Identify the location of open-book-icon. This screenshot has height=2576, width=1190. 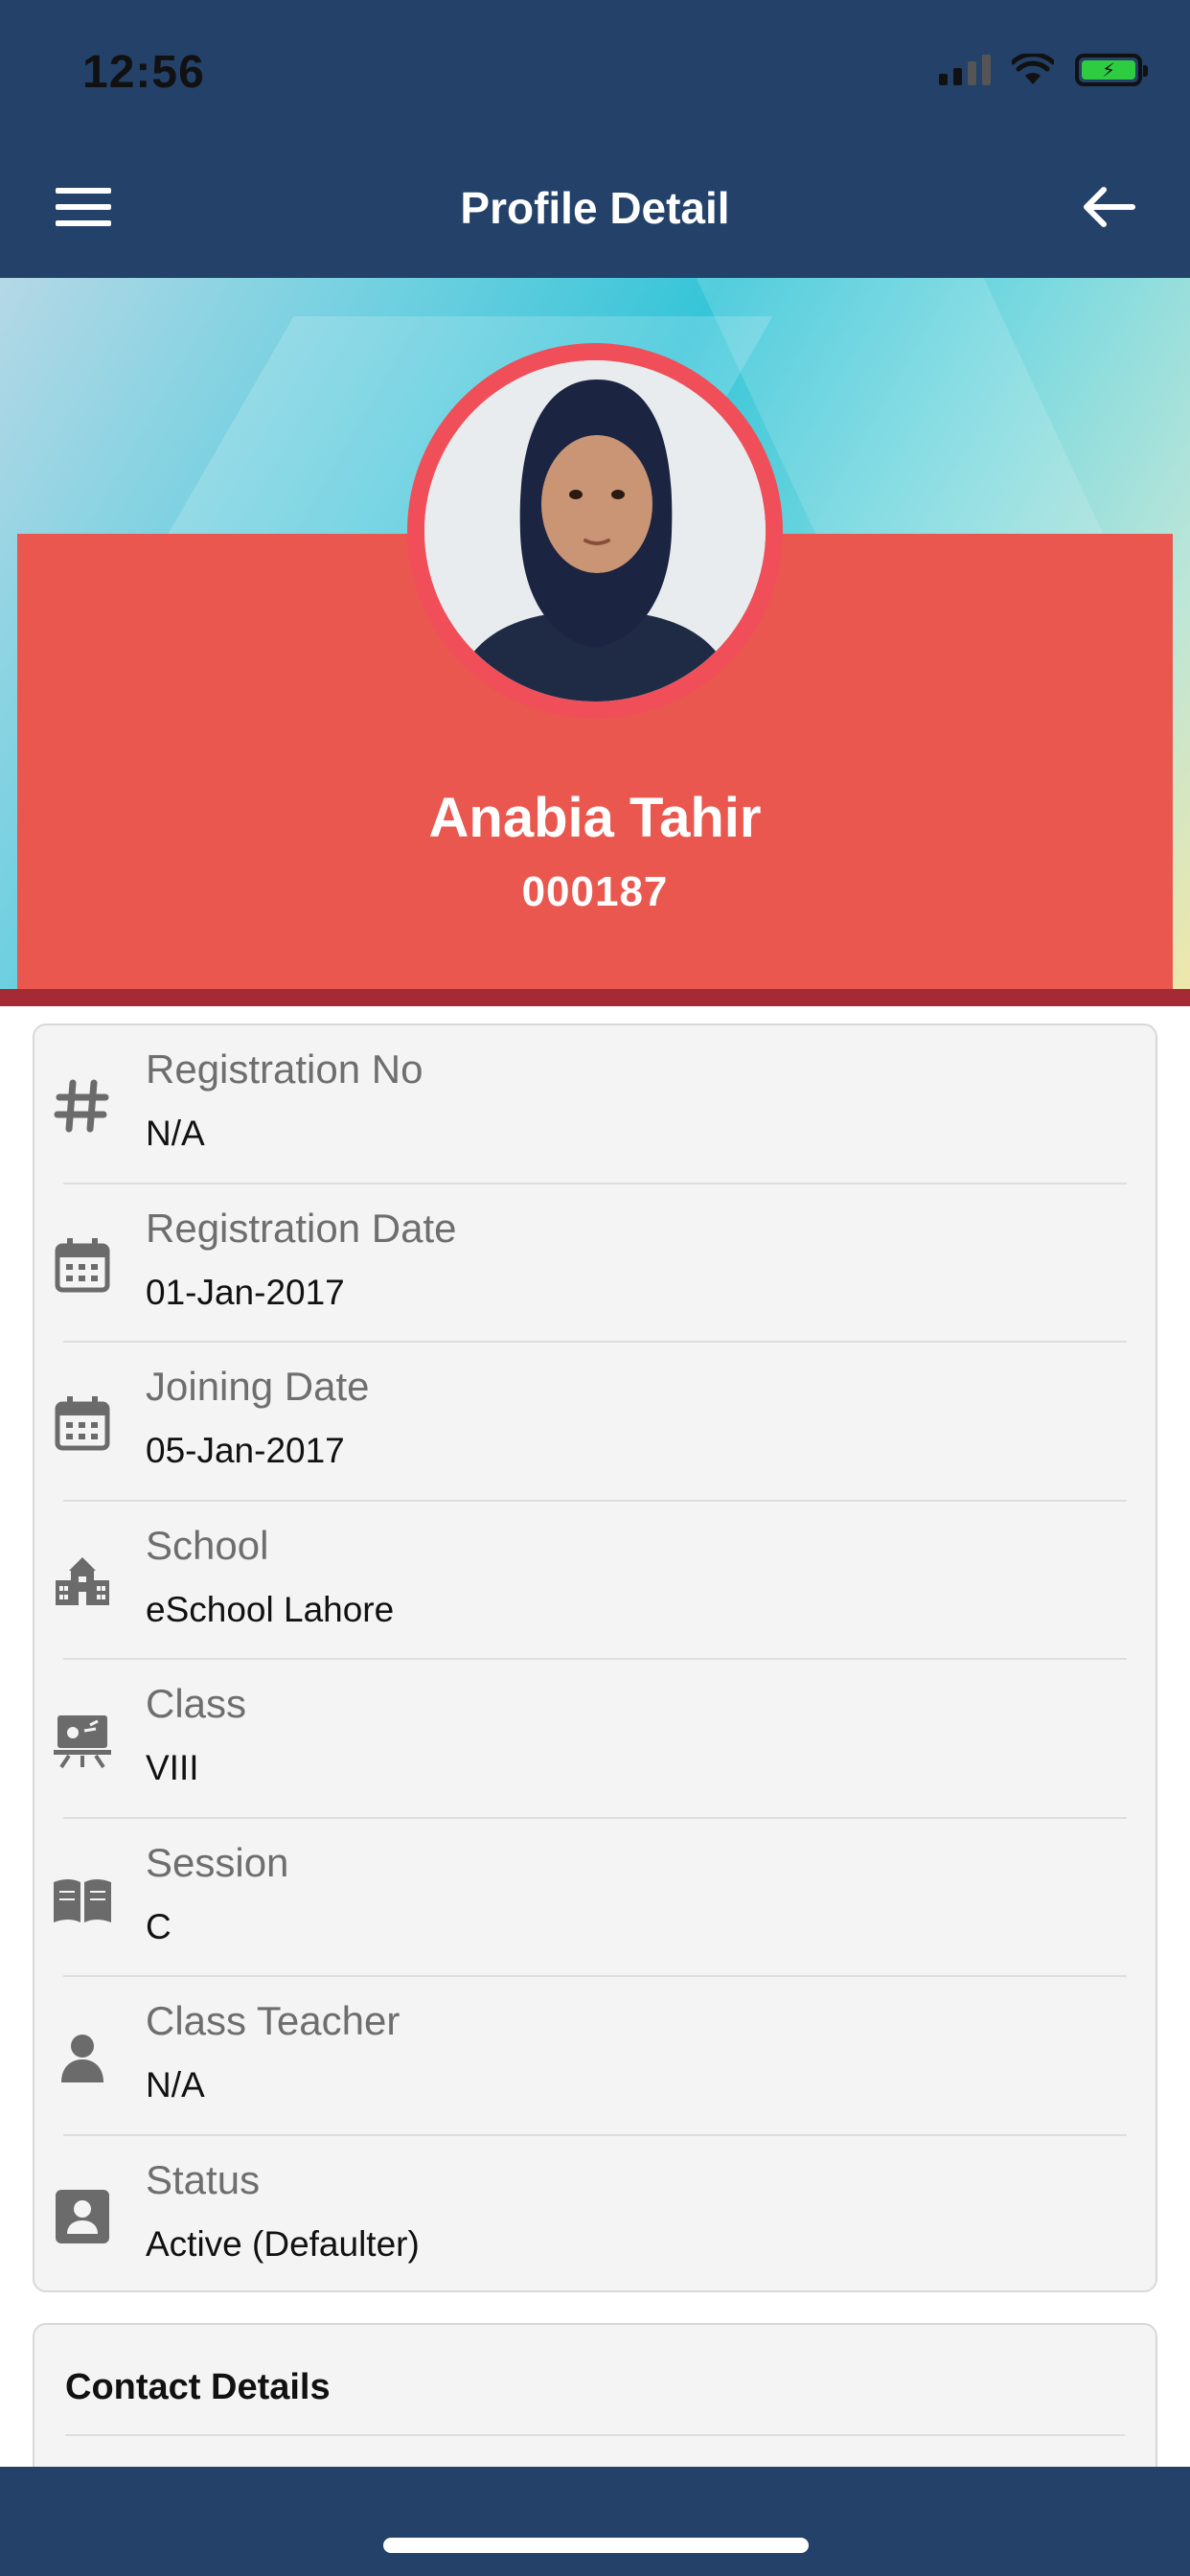
(83, 1900).